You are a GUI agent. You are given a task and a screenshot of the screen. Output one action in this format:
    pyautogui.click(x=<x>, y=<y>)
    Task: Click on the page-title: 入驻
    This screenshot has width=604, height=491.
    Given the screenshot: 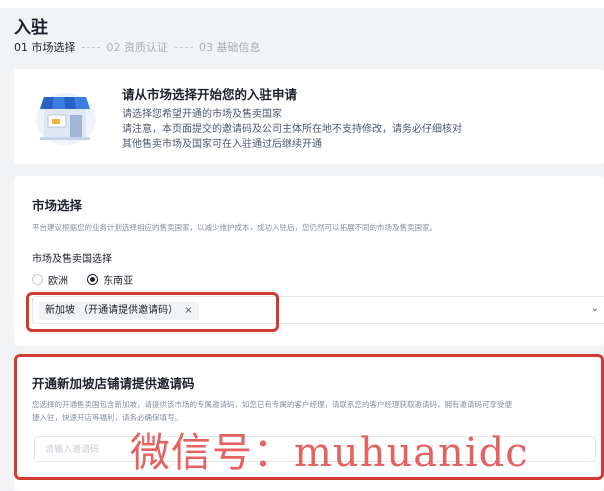 What is the action you would take?
    pyautogui.click(x=31, y=28)
    